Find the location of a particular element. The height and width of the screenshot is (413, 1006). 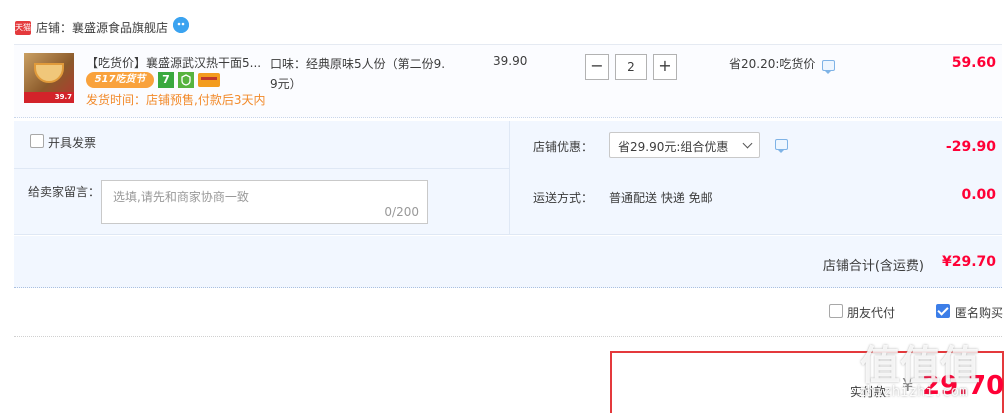

friend-pay-checkbox is located at coordinates (836, 311).